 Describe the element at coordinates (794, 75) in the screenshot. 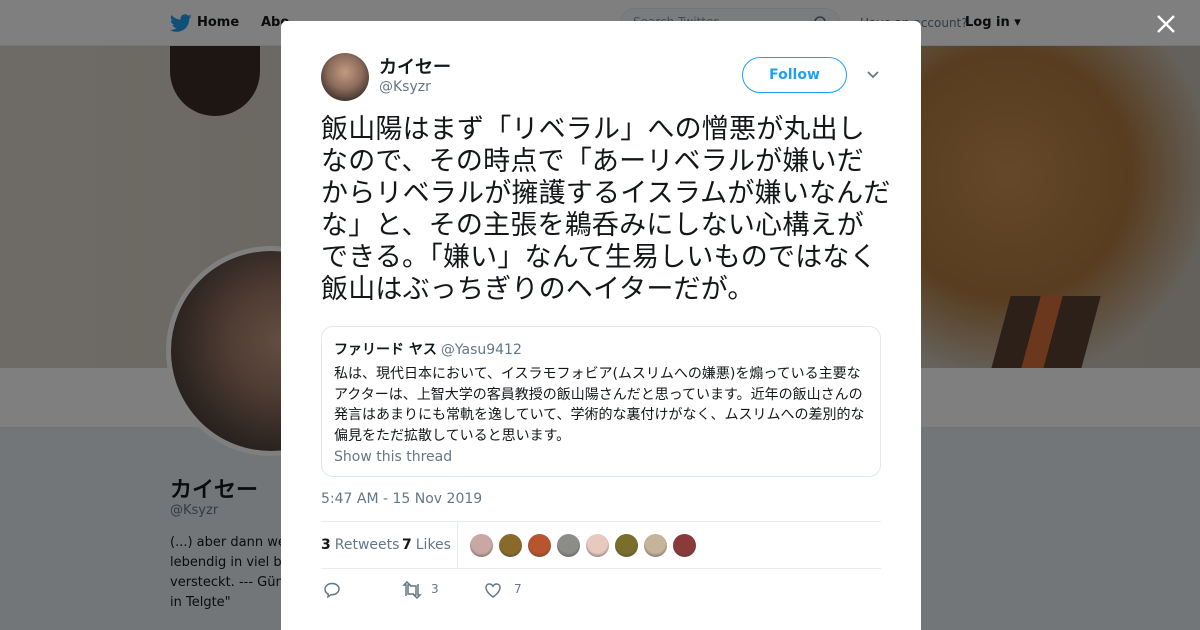

I see `follow-button: Follow` at that location.